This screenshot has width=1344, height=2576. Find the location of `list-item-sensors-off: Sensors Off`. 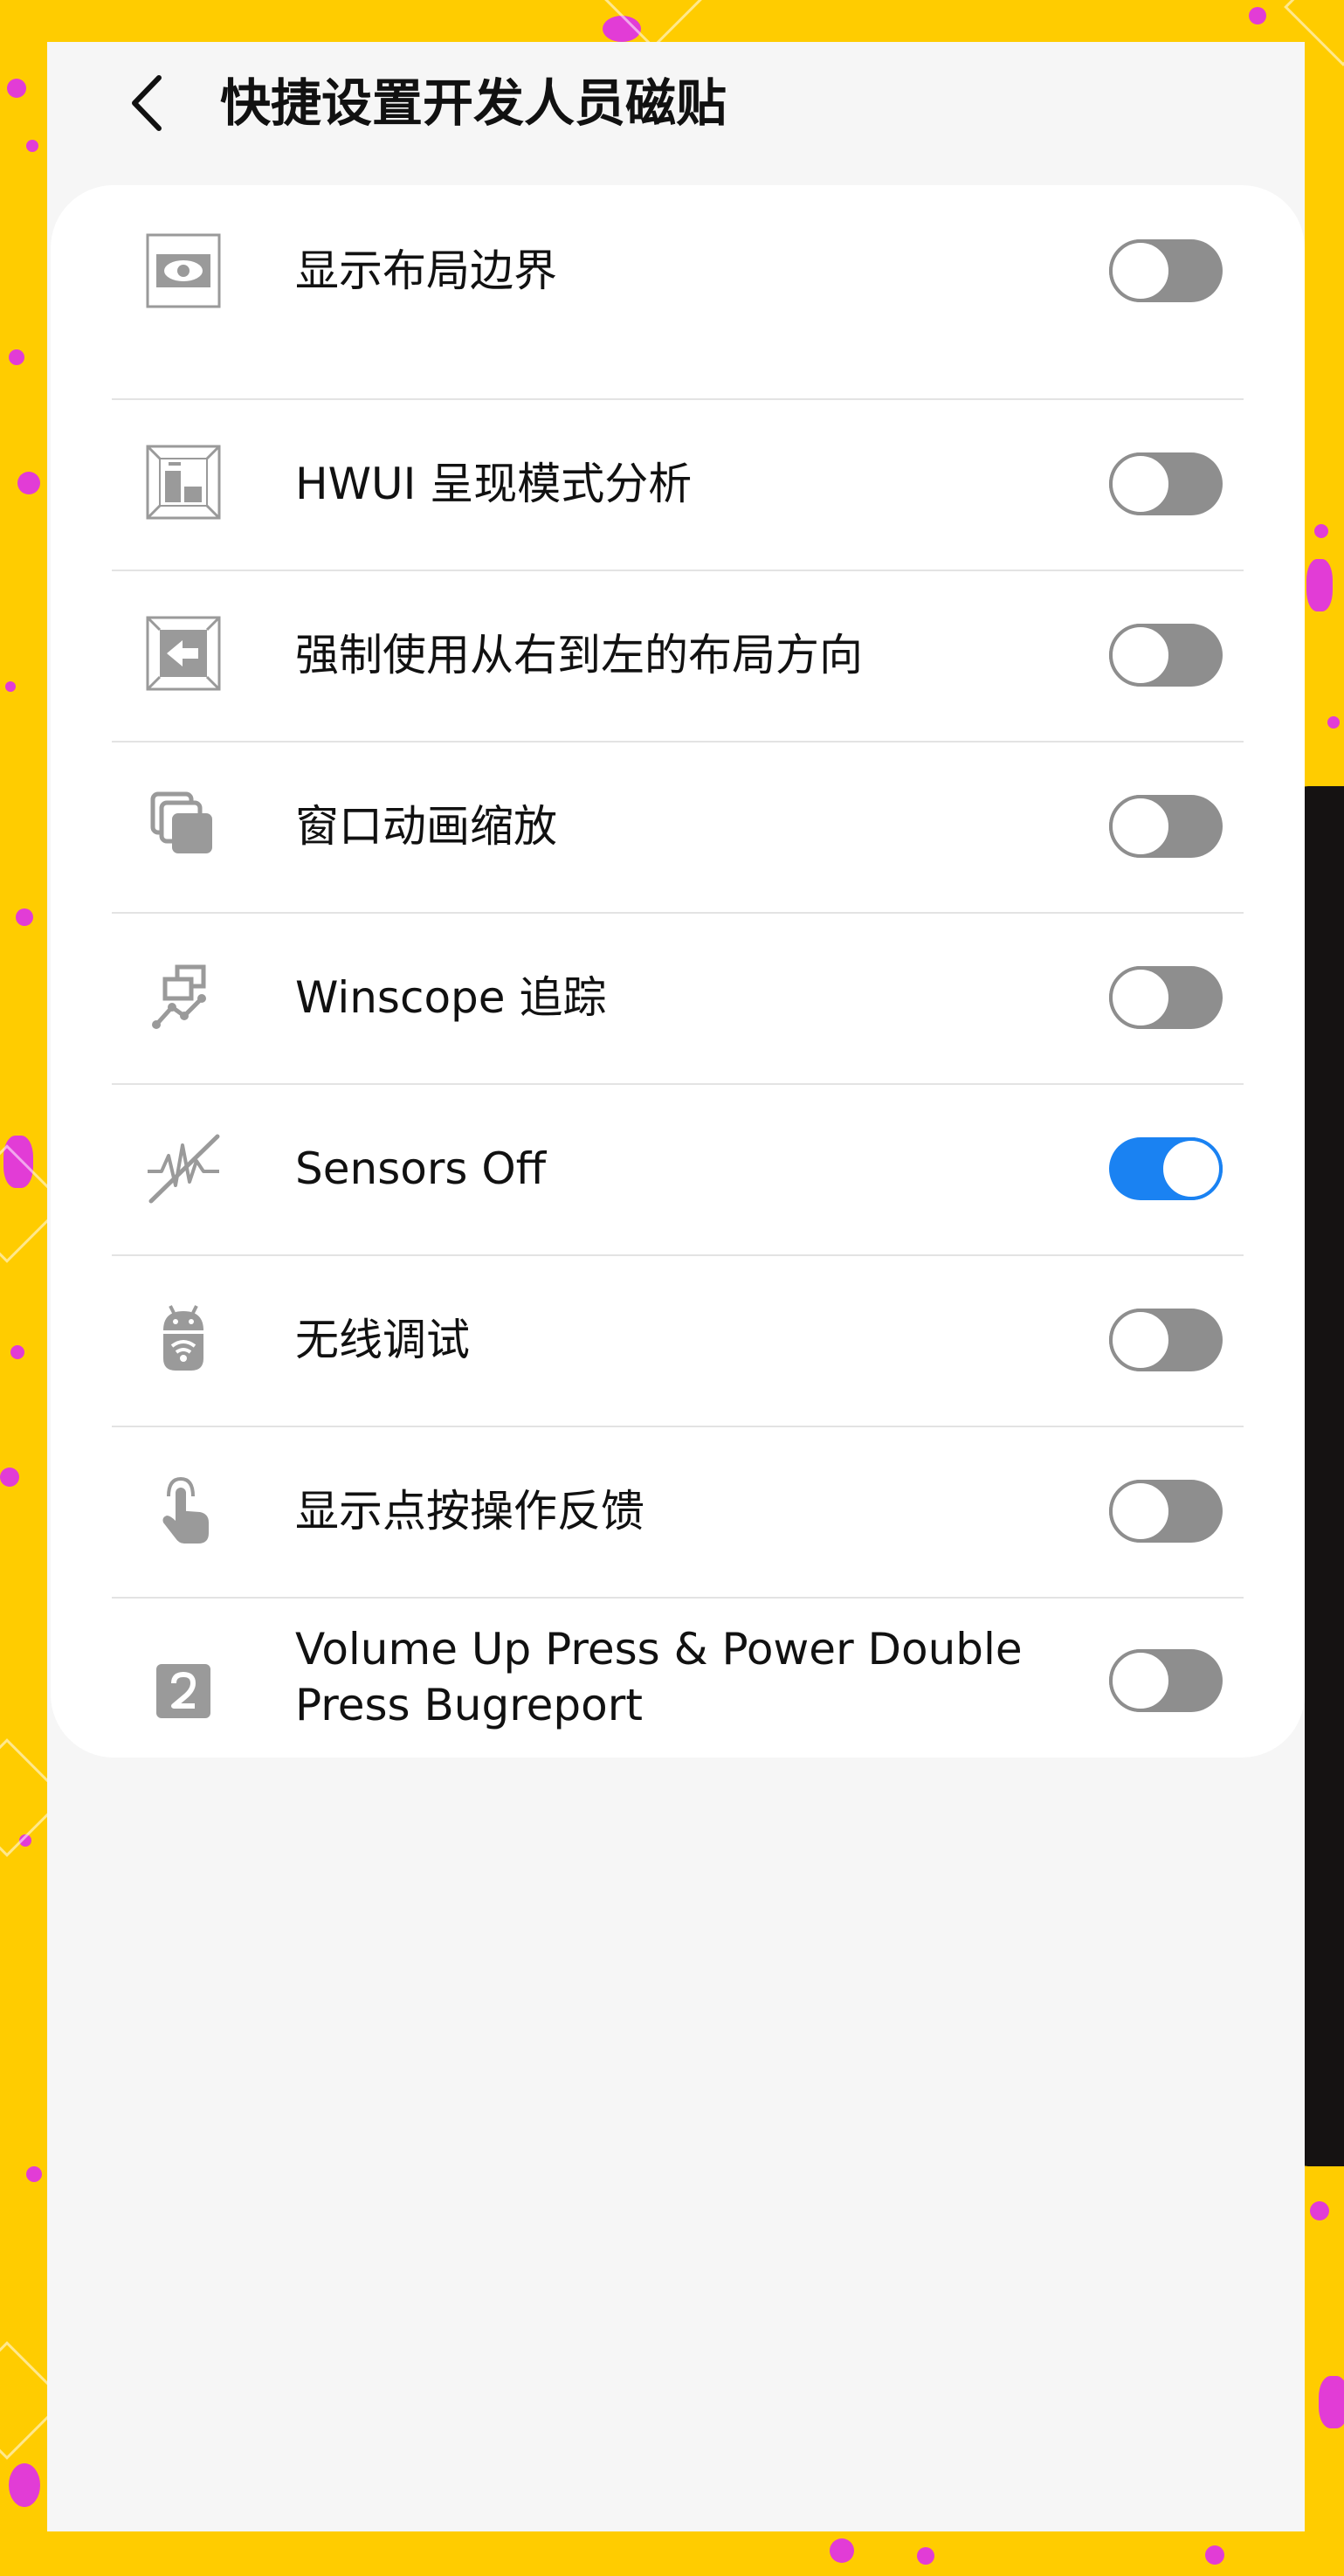

list-item-sensors-off: Sensors Off is located at coordinates (678, 1169).